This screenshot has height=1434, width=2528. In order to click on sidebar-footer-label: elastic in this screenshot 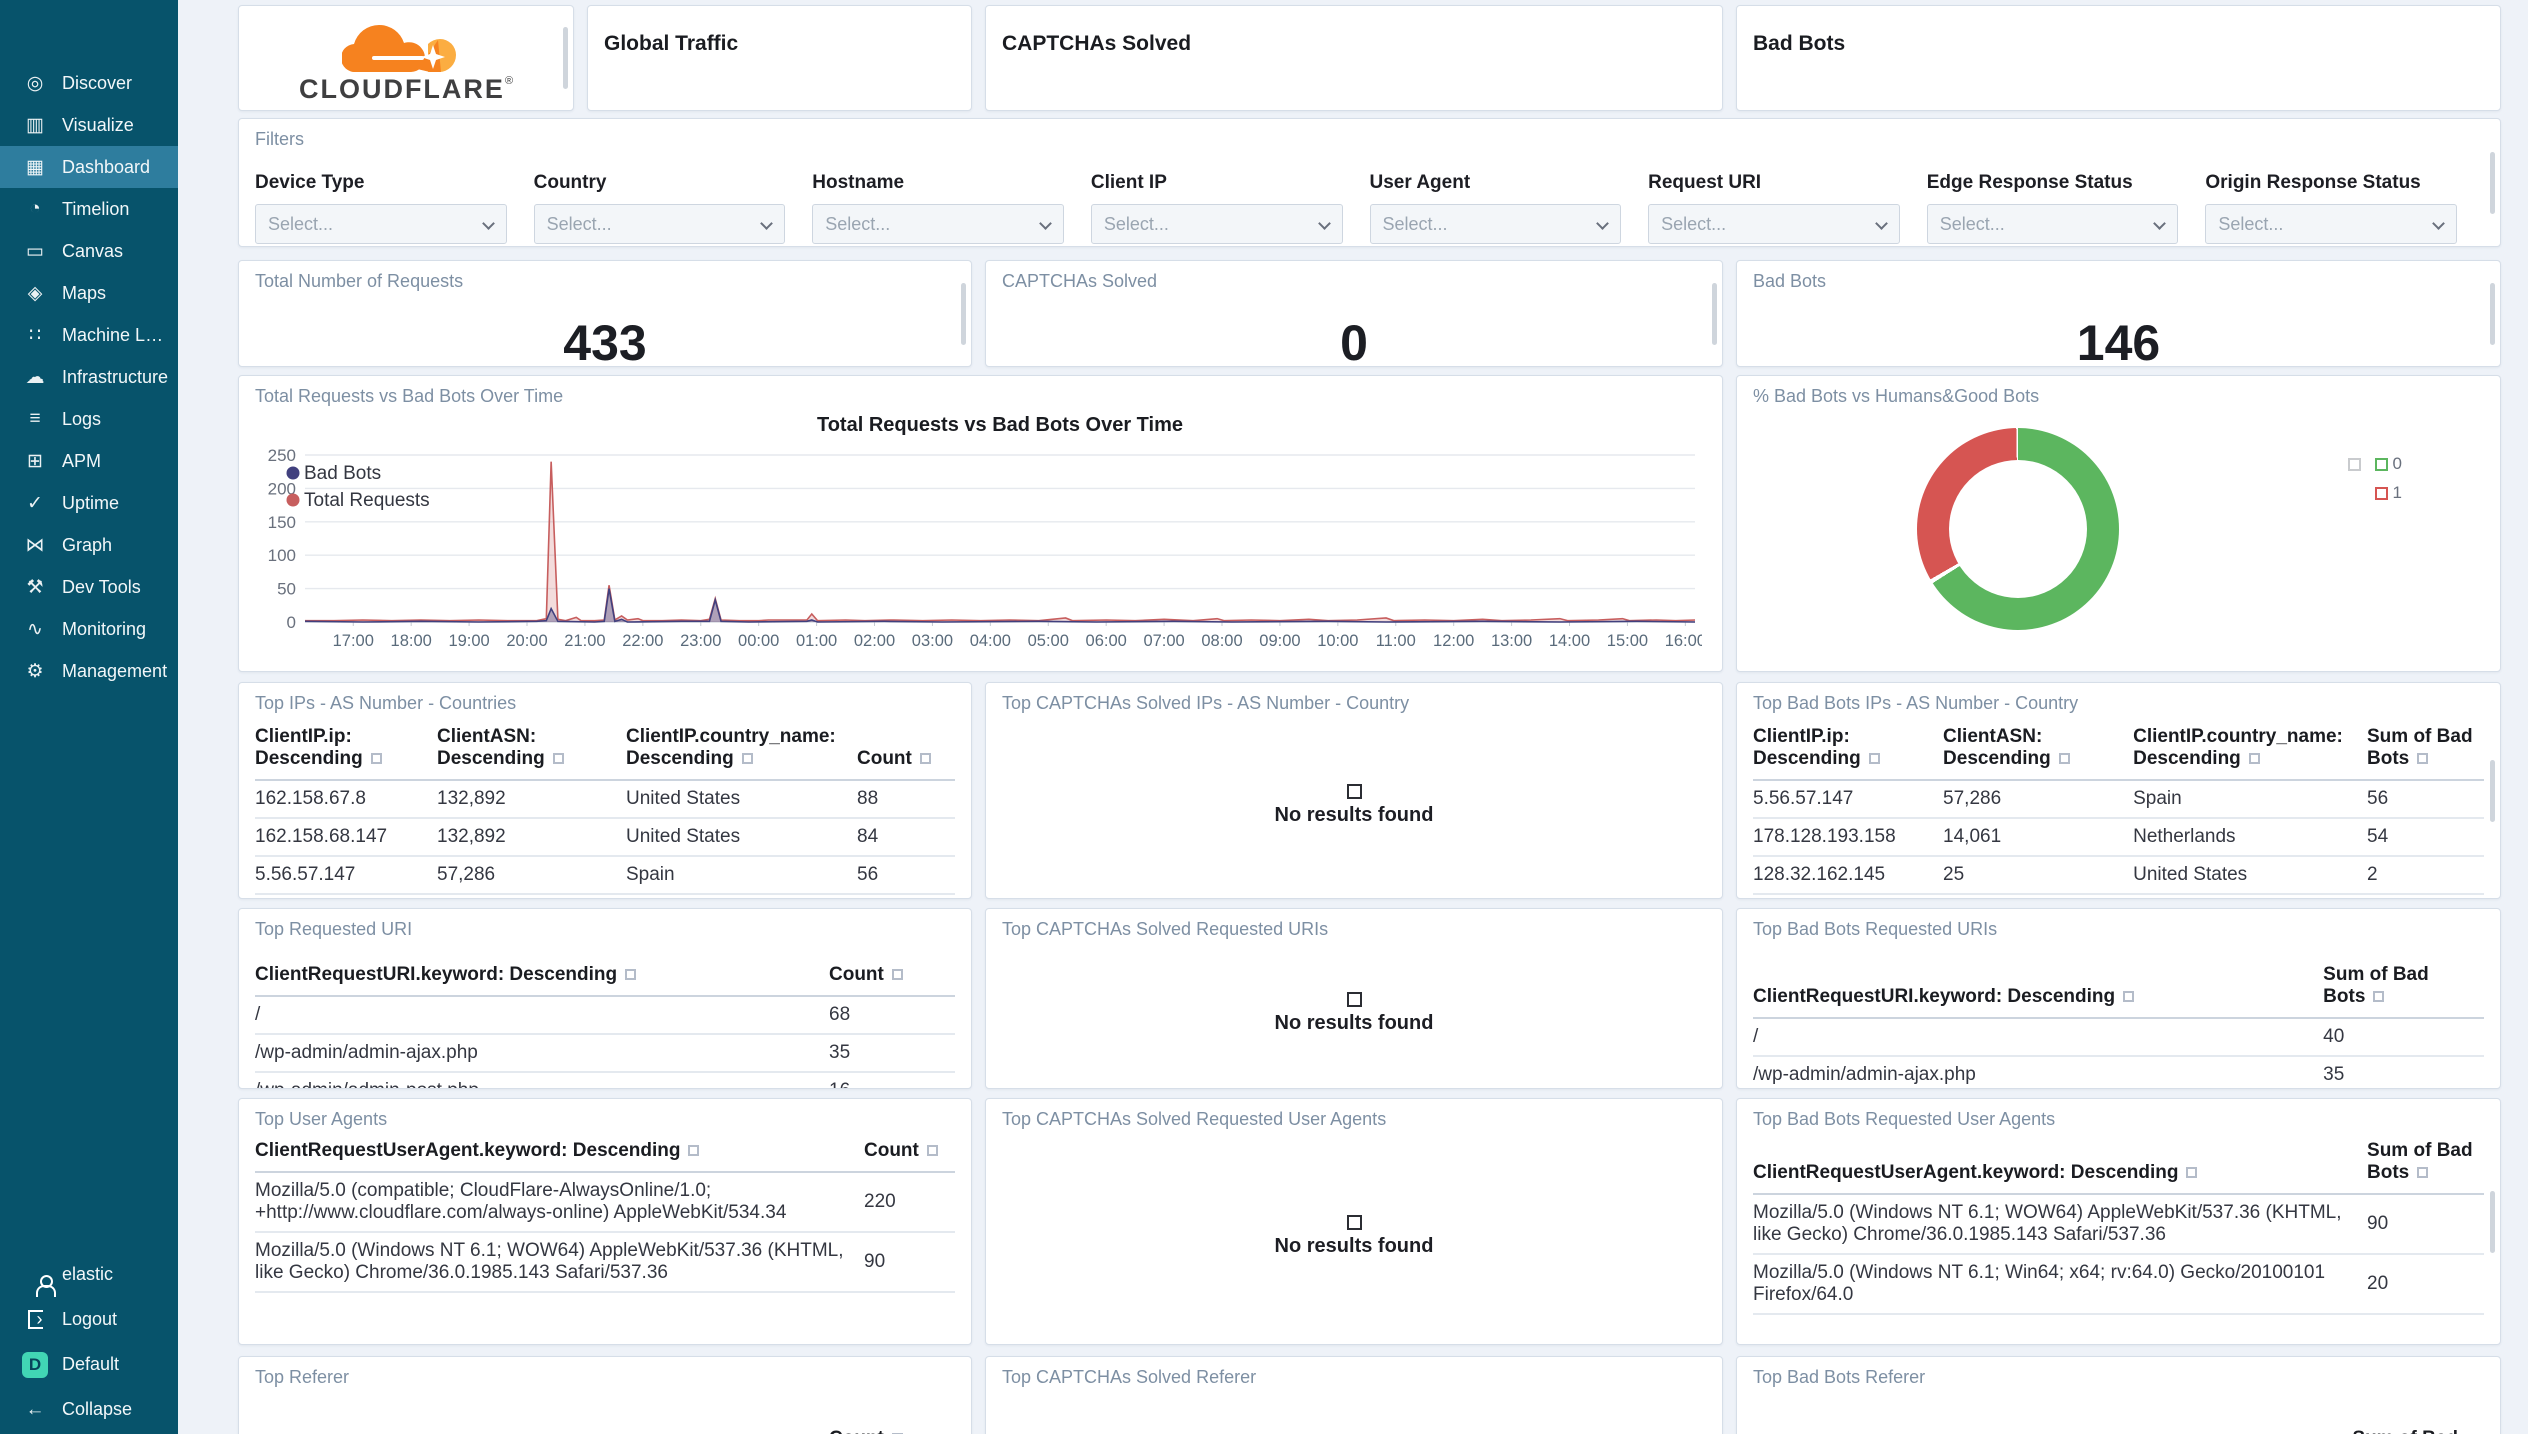, I will do `click(88, 1274)`.